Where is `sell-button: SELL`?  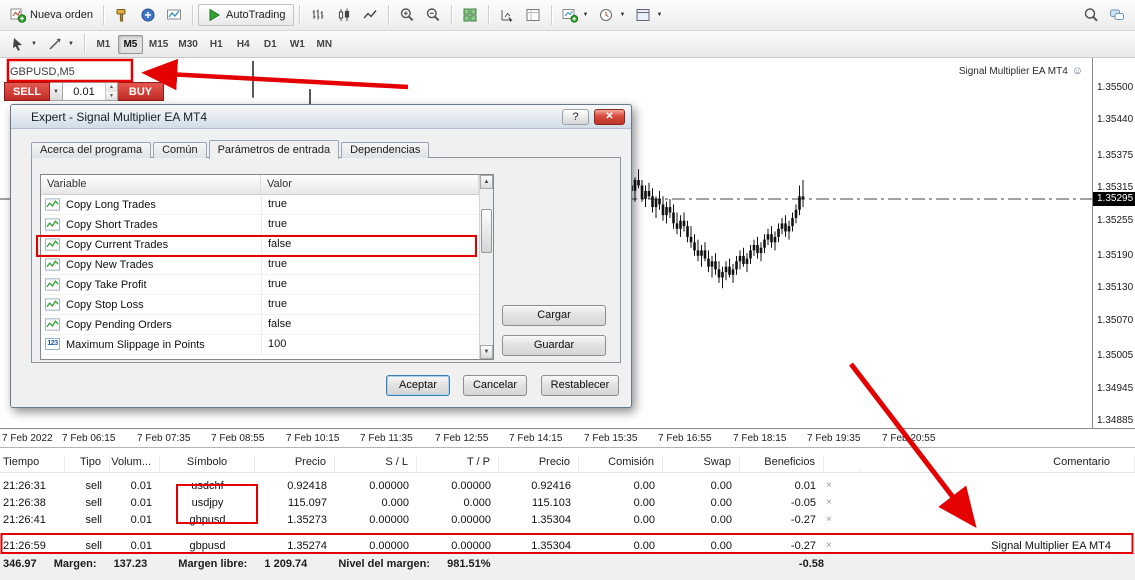 sell-button: SELL is located at coordinates (27, 91).